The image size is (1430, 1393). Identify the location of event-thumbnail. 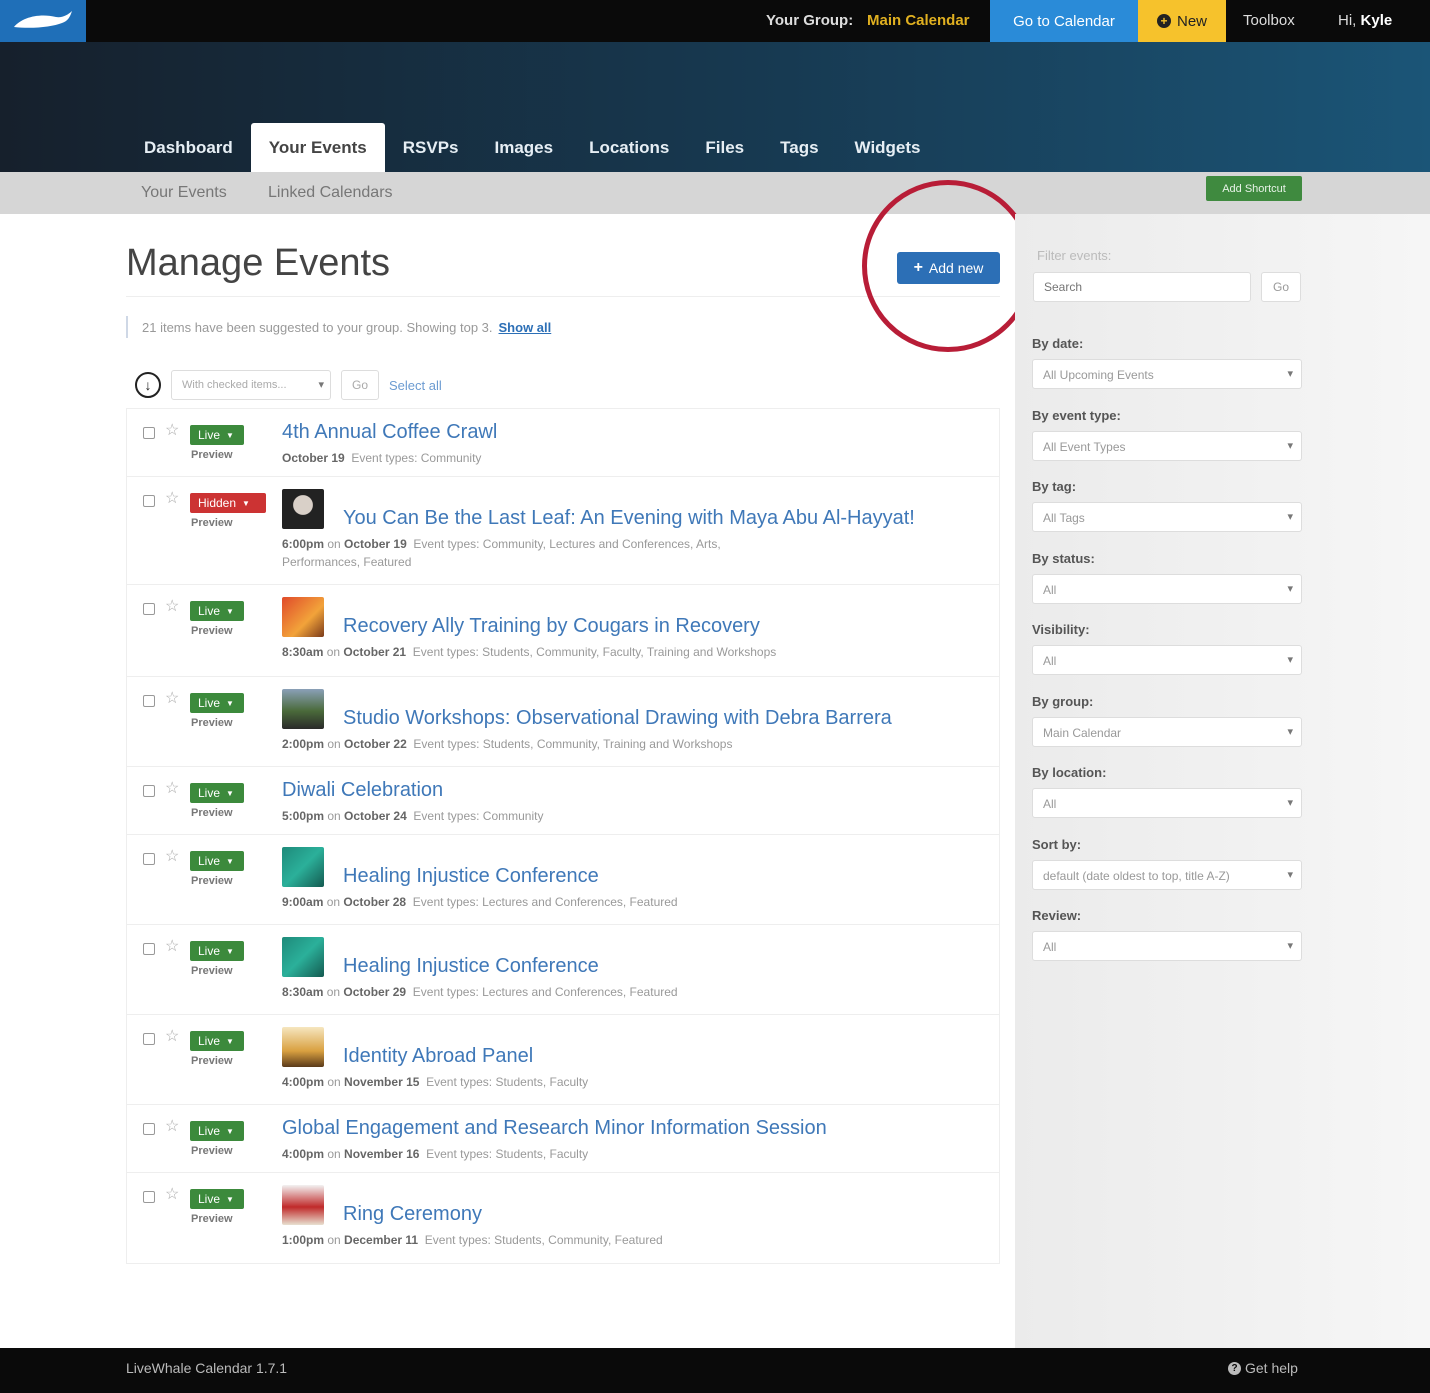
(303, 509).